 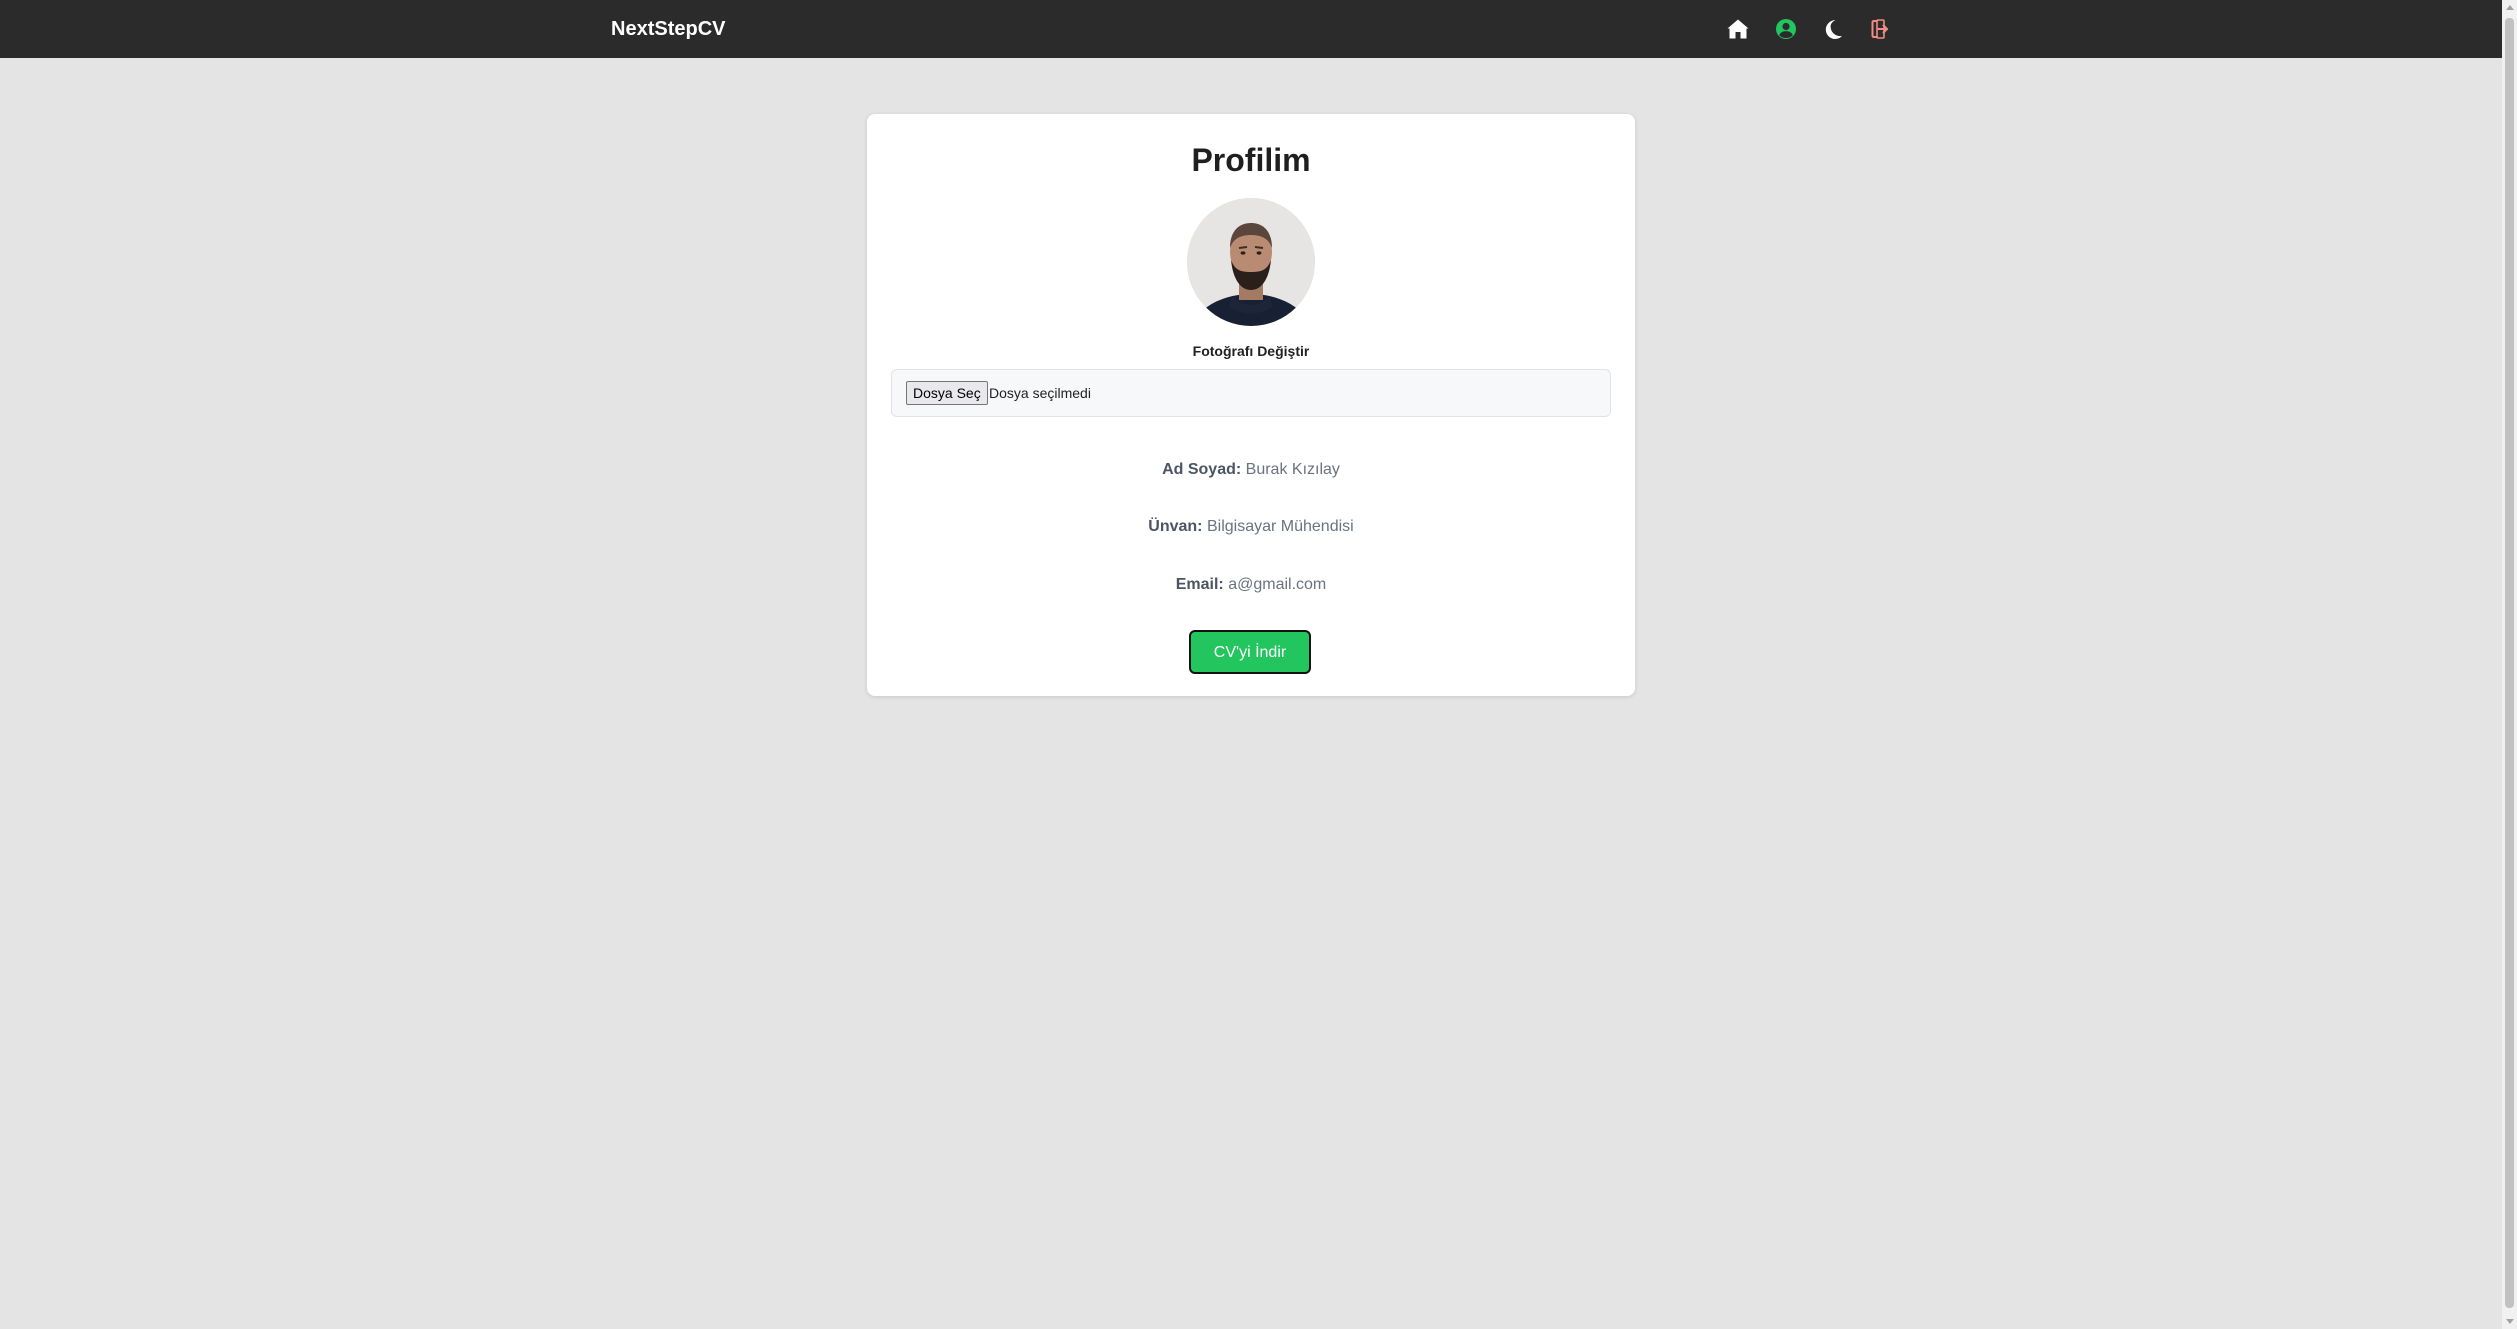 I want to click on home-icon, so click(x=1738, y=29).